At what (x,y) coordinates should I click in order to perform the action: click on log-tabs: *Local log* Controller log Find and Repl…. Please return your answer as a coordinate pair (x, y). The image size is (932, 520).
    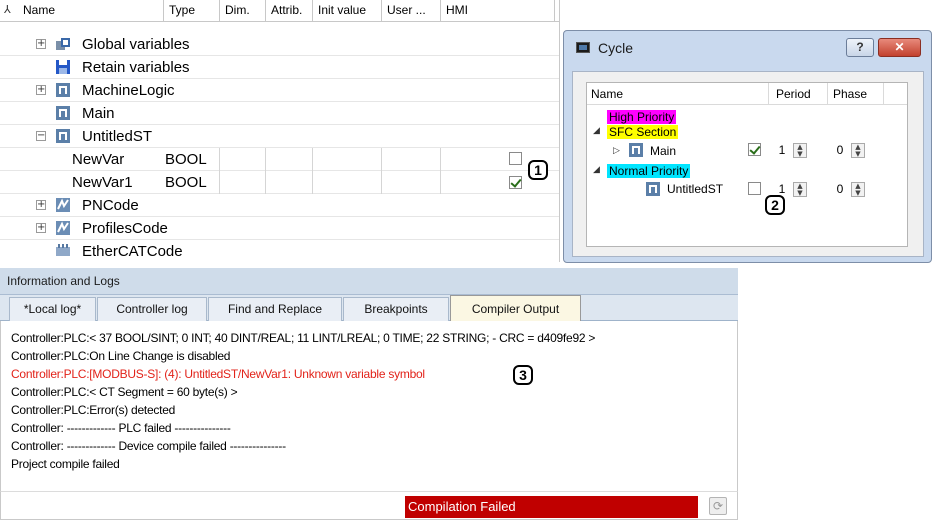
    Looking at the image, I should click on (369, 308).